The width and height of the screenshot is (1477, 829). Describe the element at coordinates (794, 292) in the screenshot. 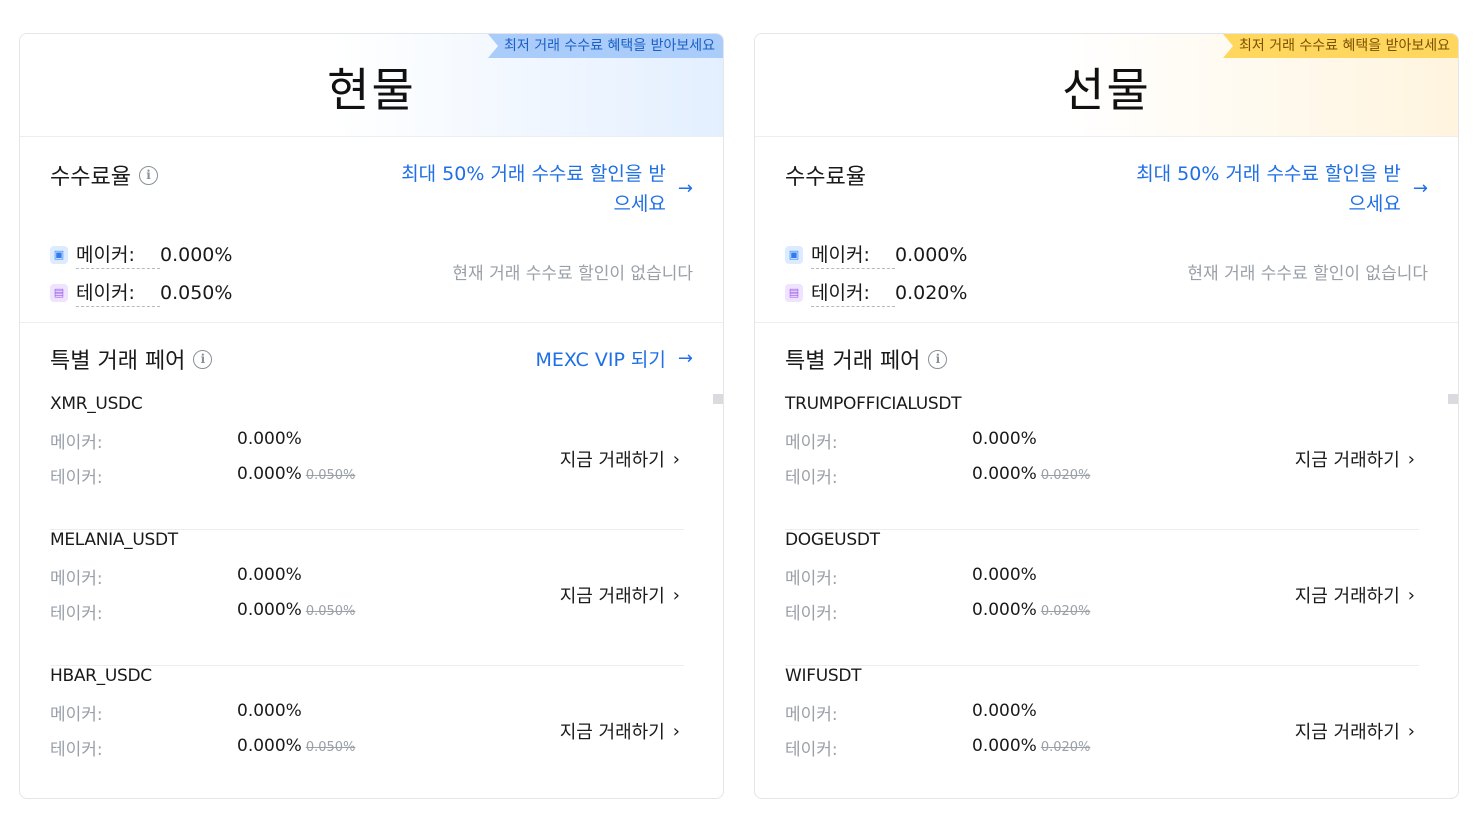

I see `taker-icon: ▤` at that location.